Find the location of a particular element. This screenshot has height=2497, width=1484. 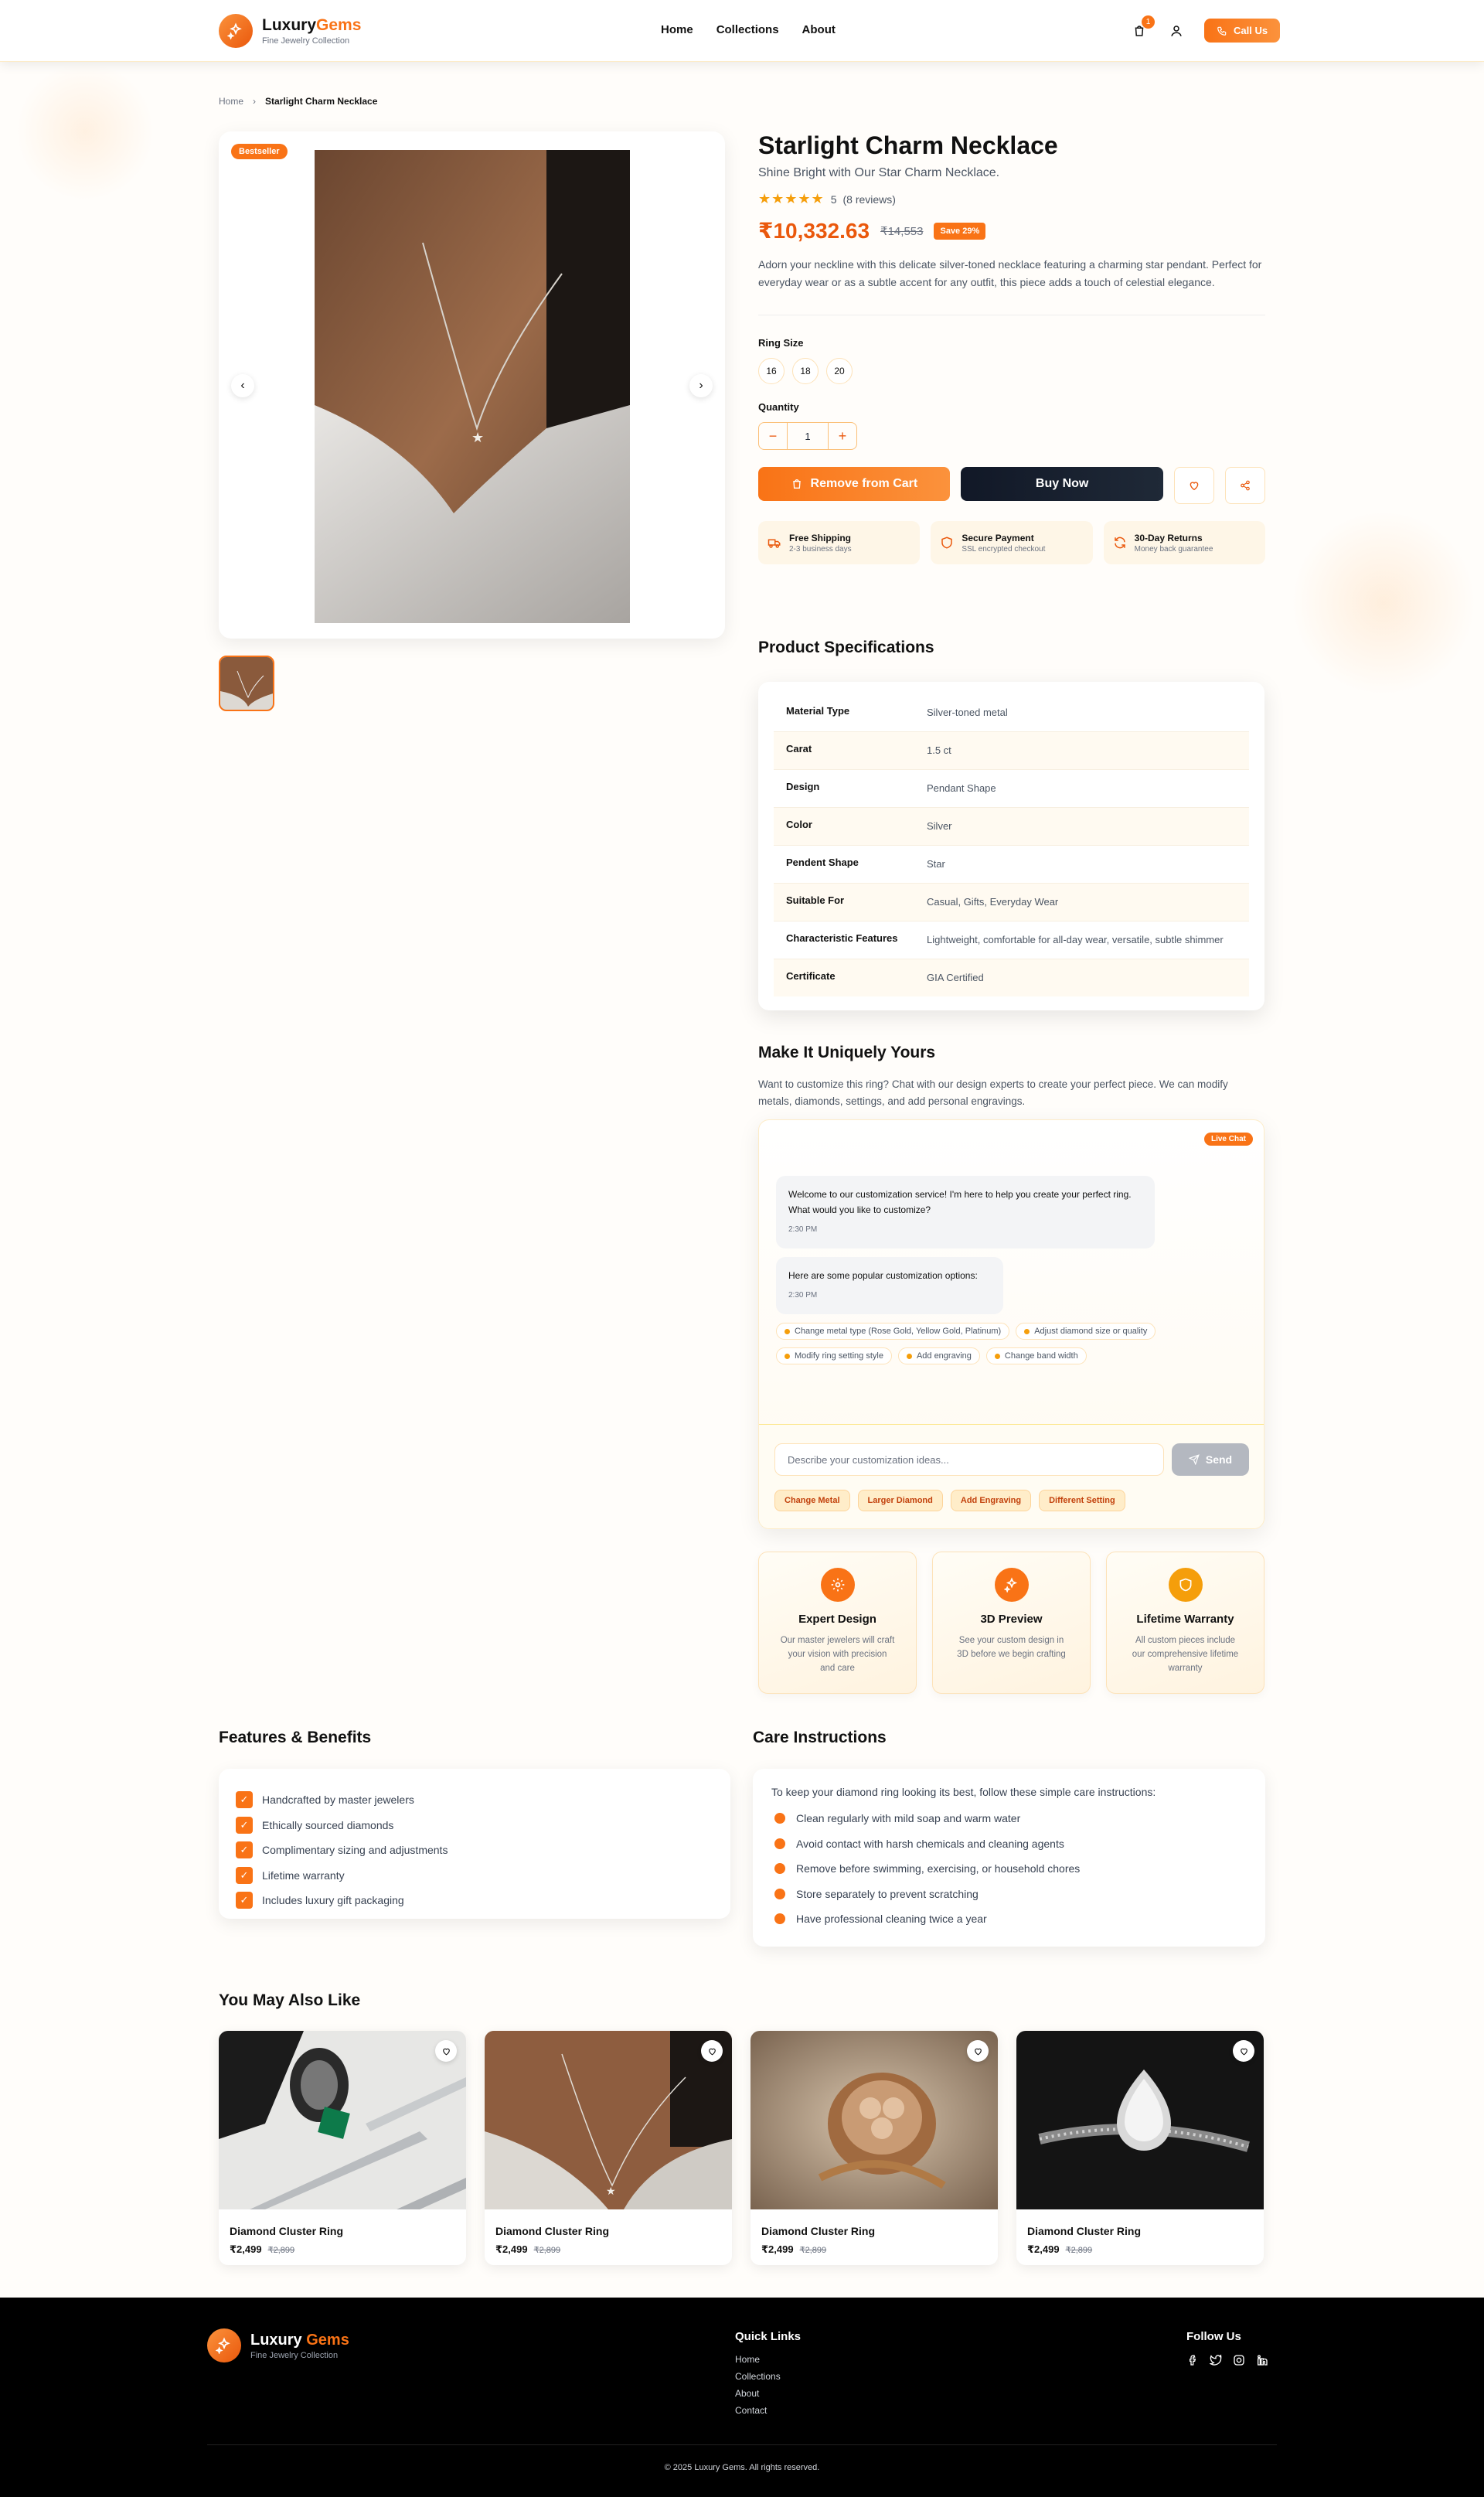

spec-key: Certificate is located at coordinates (811, 976).